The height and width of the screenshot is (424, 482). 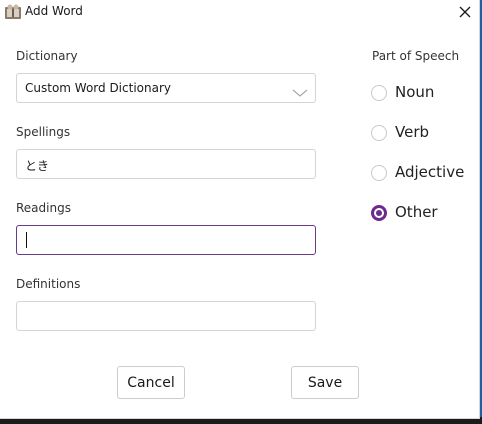 I want to click on close-button, so click(x=465, y=12).